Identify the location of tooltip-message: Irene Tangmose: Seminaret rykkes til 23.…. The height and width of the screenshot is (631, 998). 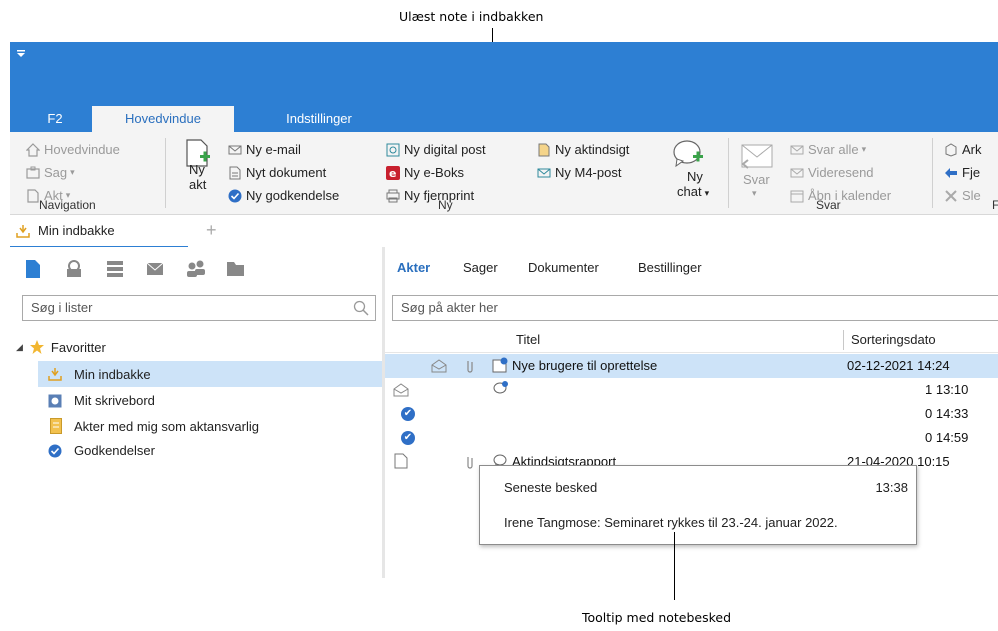
(671, 522).